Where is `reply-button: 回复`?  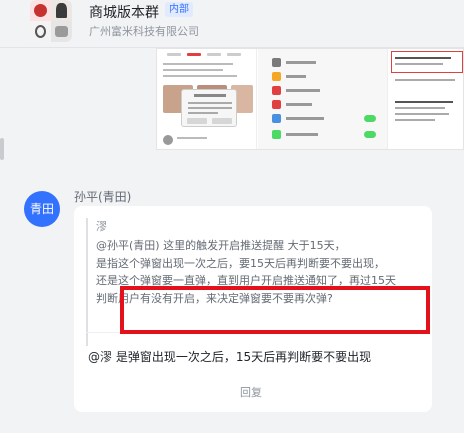 reply-button: 回复 is located at coordinates (251, 392).